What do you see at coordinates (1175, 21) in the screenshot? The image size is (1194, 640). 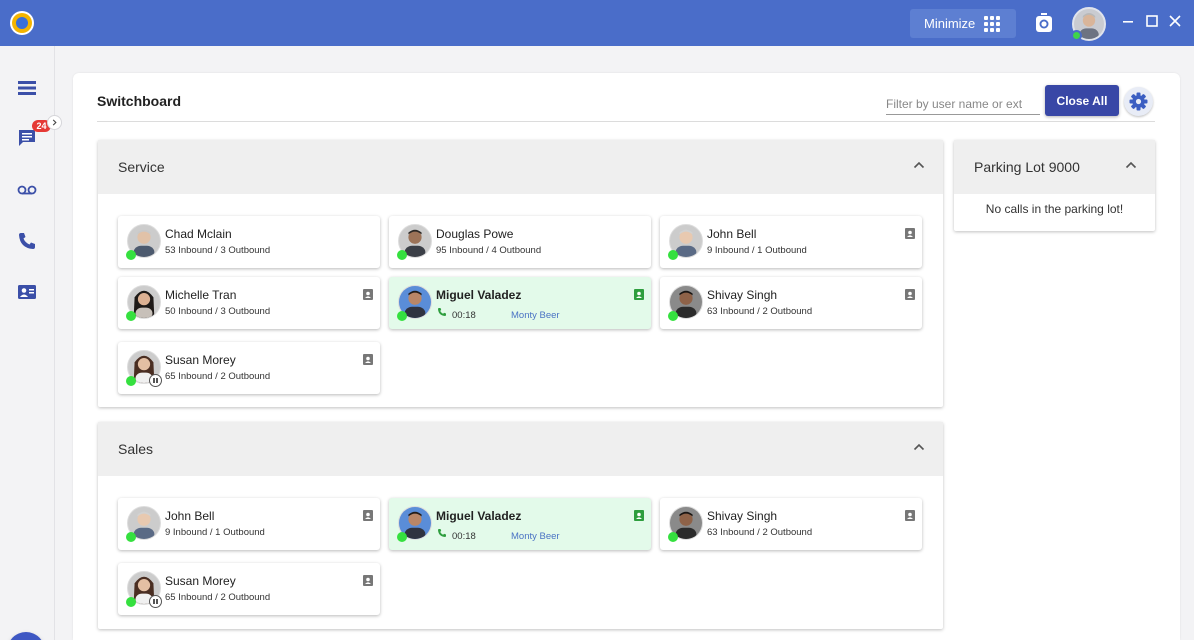 I see `window-close-icon` at bounding box center [1175, 21].